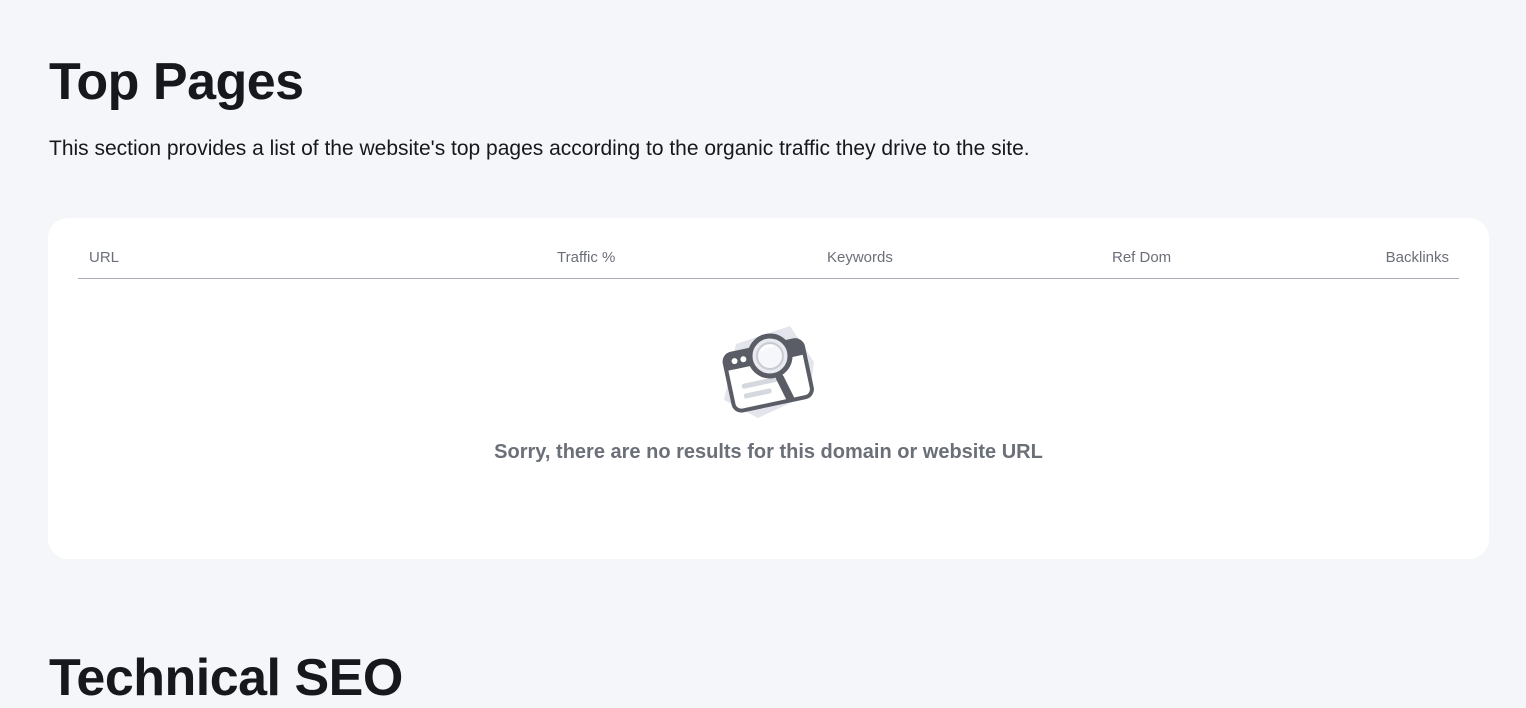  I want to click on page-title: Top Pages, so click(176, 82).